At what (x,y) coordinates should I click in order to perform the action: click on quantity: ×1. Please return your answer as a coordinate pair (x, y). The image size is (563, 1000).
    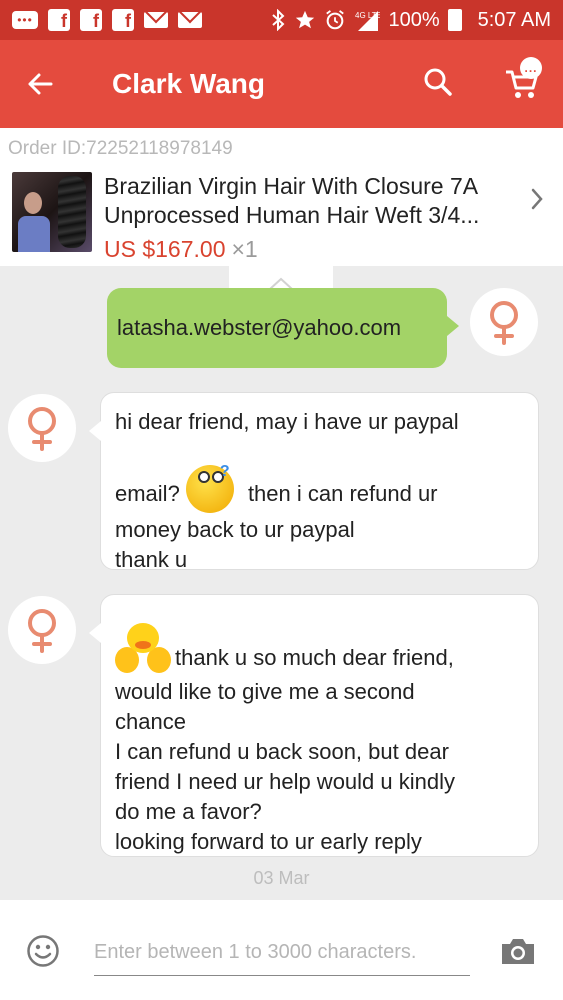
    Looking at the image, I should click on (244, 249).